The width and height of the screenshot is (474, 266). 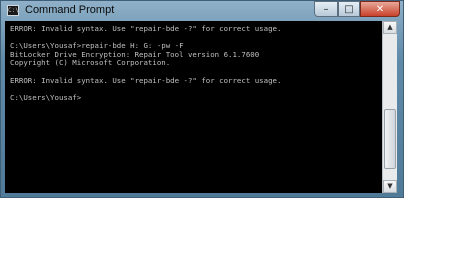 What do you see at coordinates (390, 186) in the screenshot?
I see `scroll-down-icon: ▼` at bounding box center [390, 186].